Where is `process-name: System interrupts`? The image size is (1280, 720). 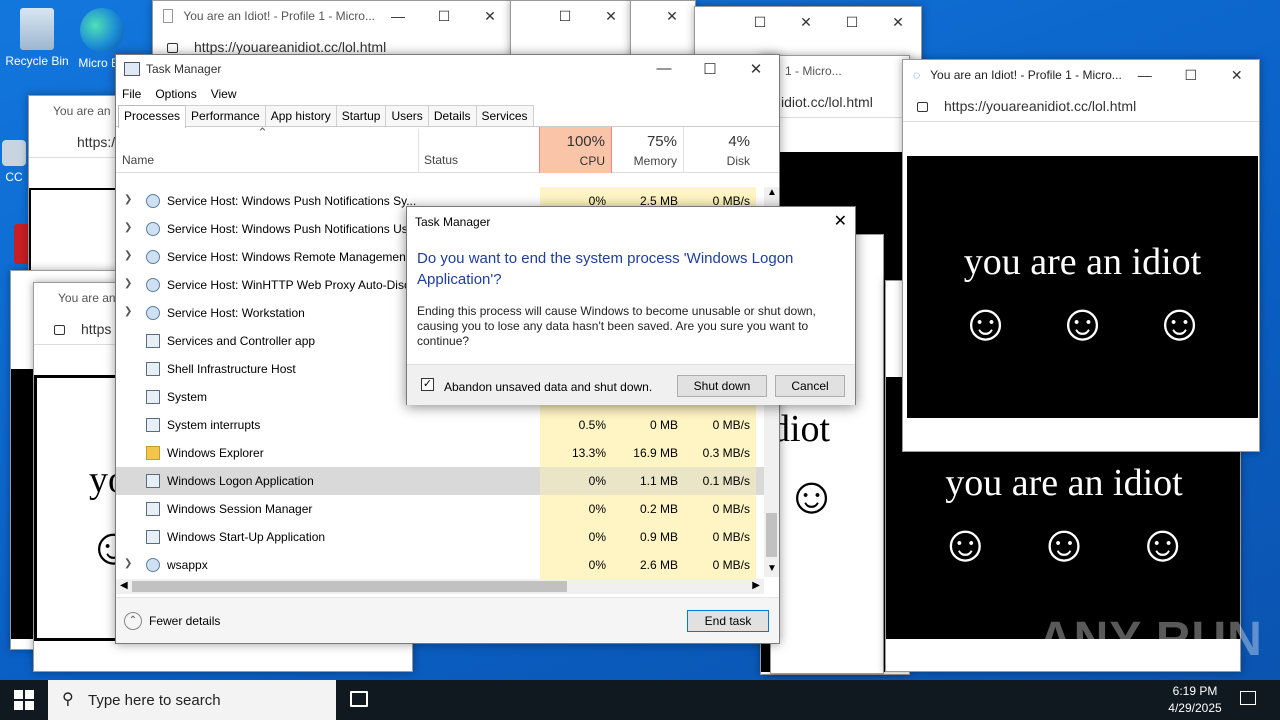 process-name: System interrupts is located at coordinates (214, 425).